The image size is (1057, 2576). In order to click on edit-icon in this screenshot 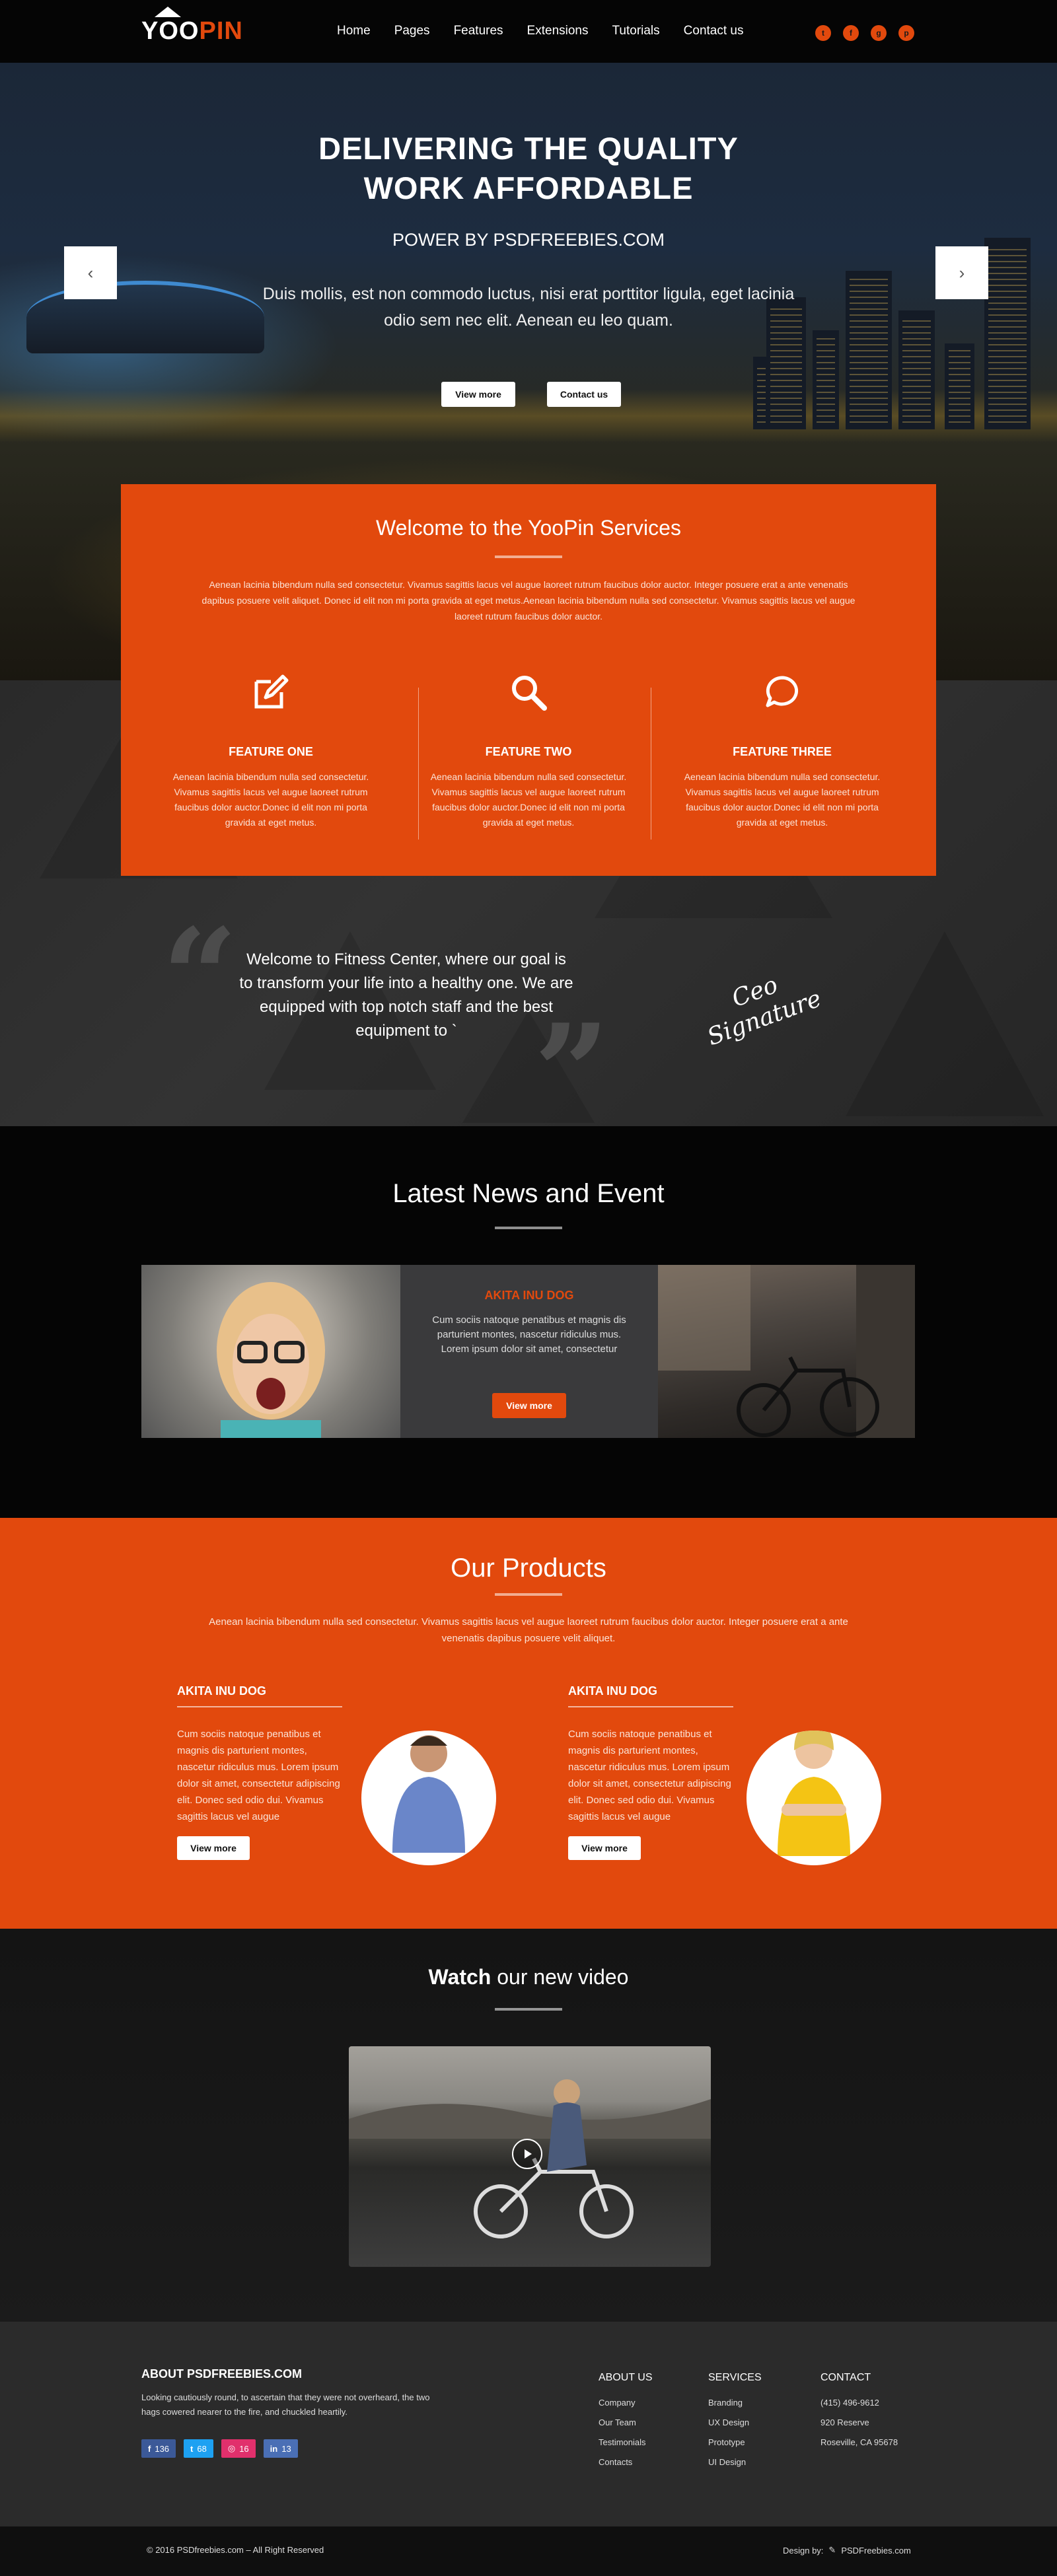, I will do `click(271, 692)`.